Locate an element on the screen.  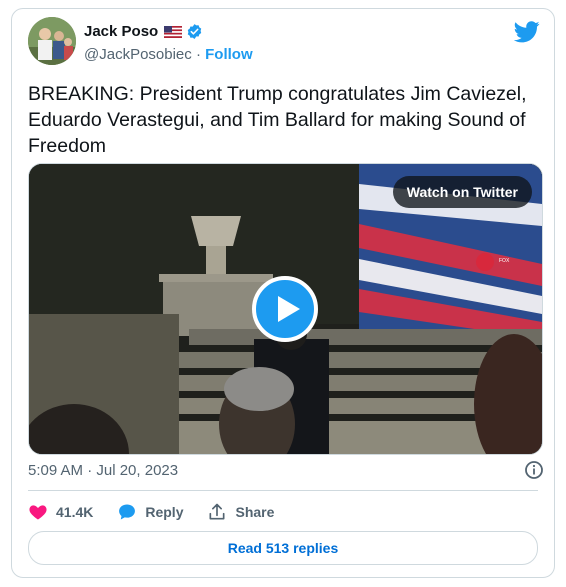
author-handle: @JackPosobiec is located at coordinates (138, 54).